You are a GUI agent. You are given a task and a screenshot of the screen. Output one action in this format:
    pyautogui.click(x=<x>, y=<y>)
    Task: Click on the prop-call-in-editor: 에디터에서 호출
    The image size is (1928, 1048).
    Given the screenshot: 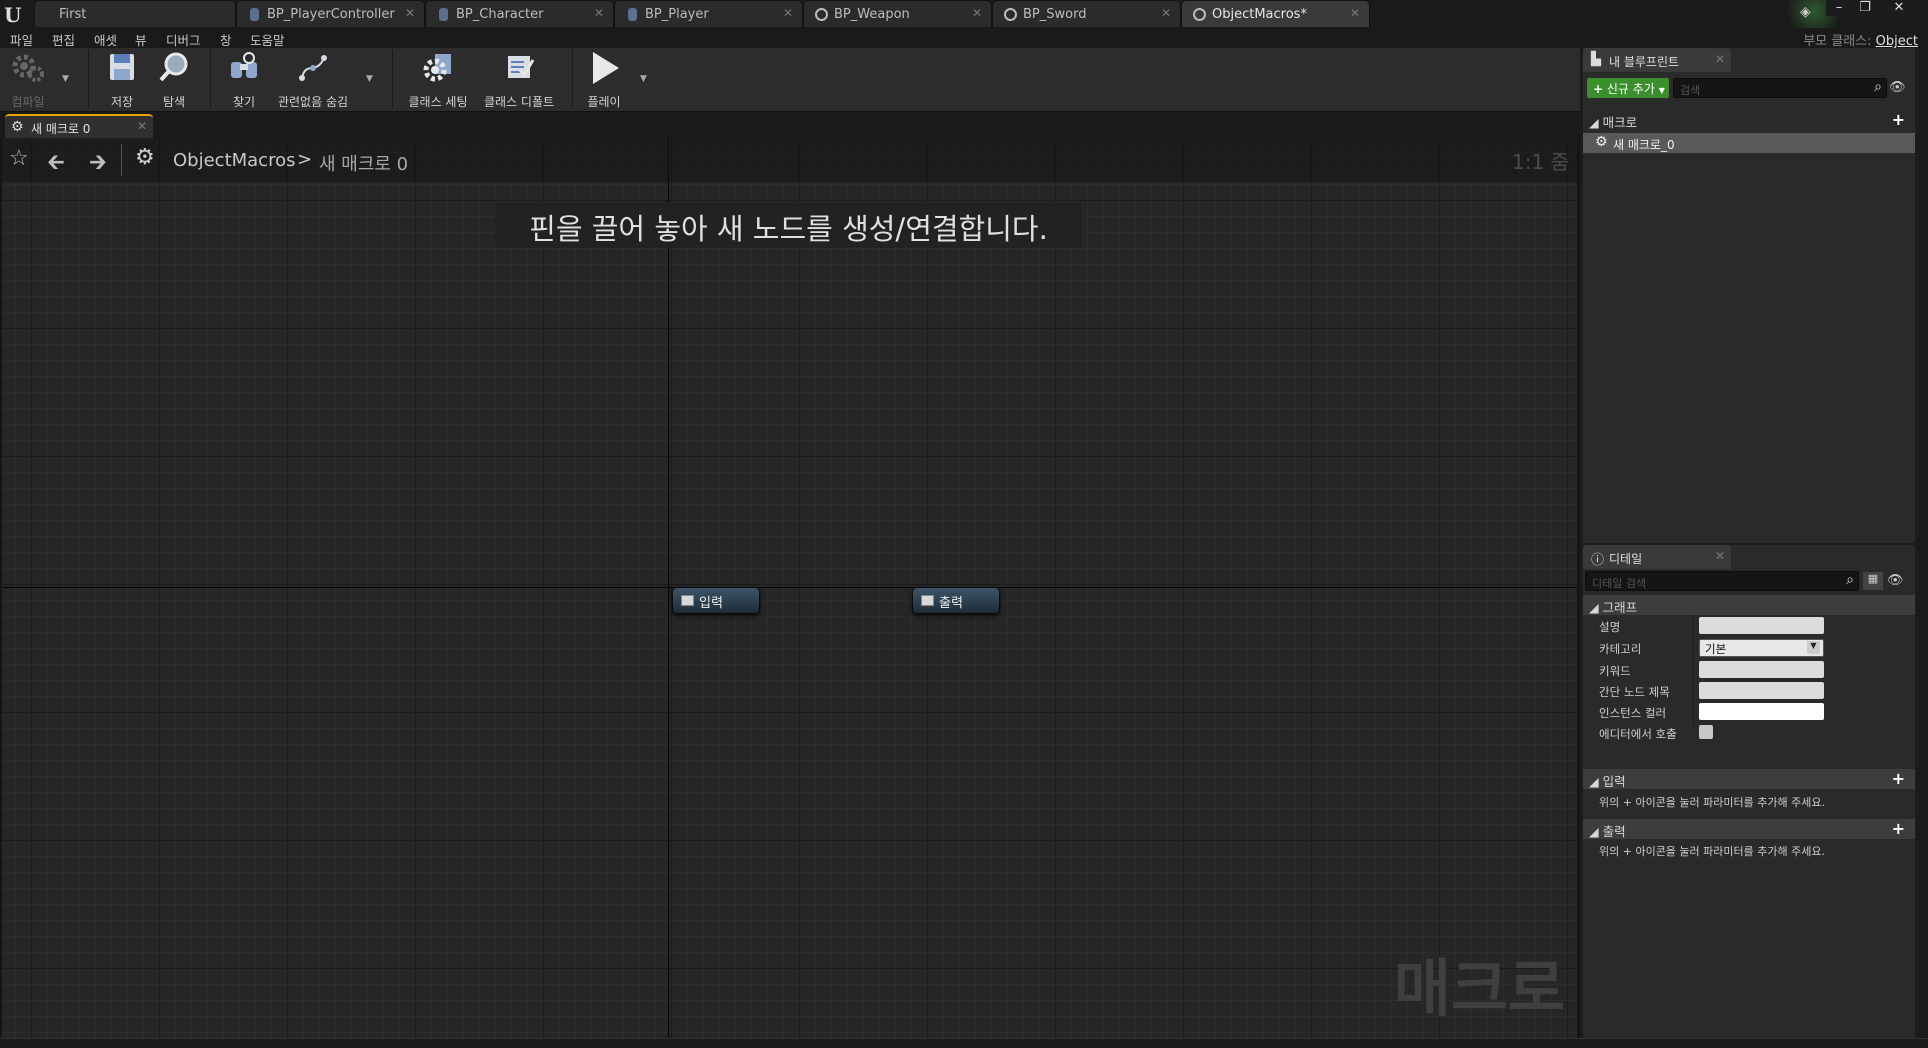 What is the action you would take?
    pyautogui.click(x=1749, y=733)
    